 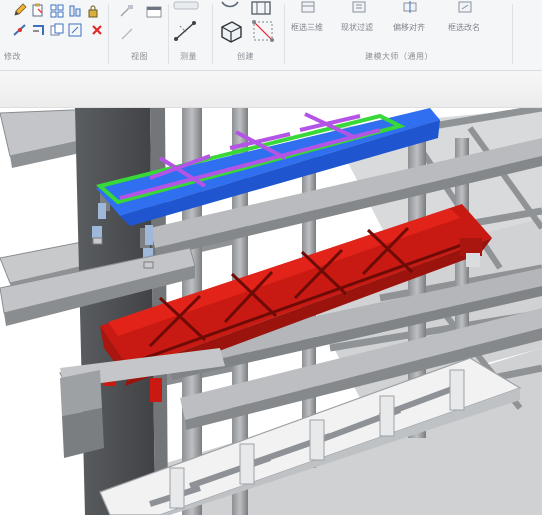 What do you see at coordinates (75, 30) in the screenshot?
I see `scale-icon` at bounding box center [75, 30].